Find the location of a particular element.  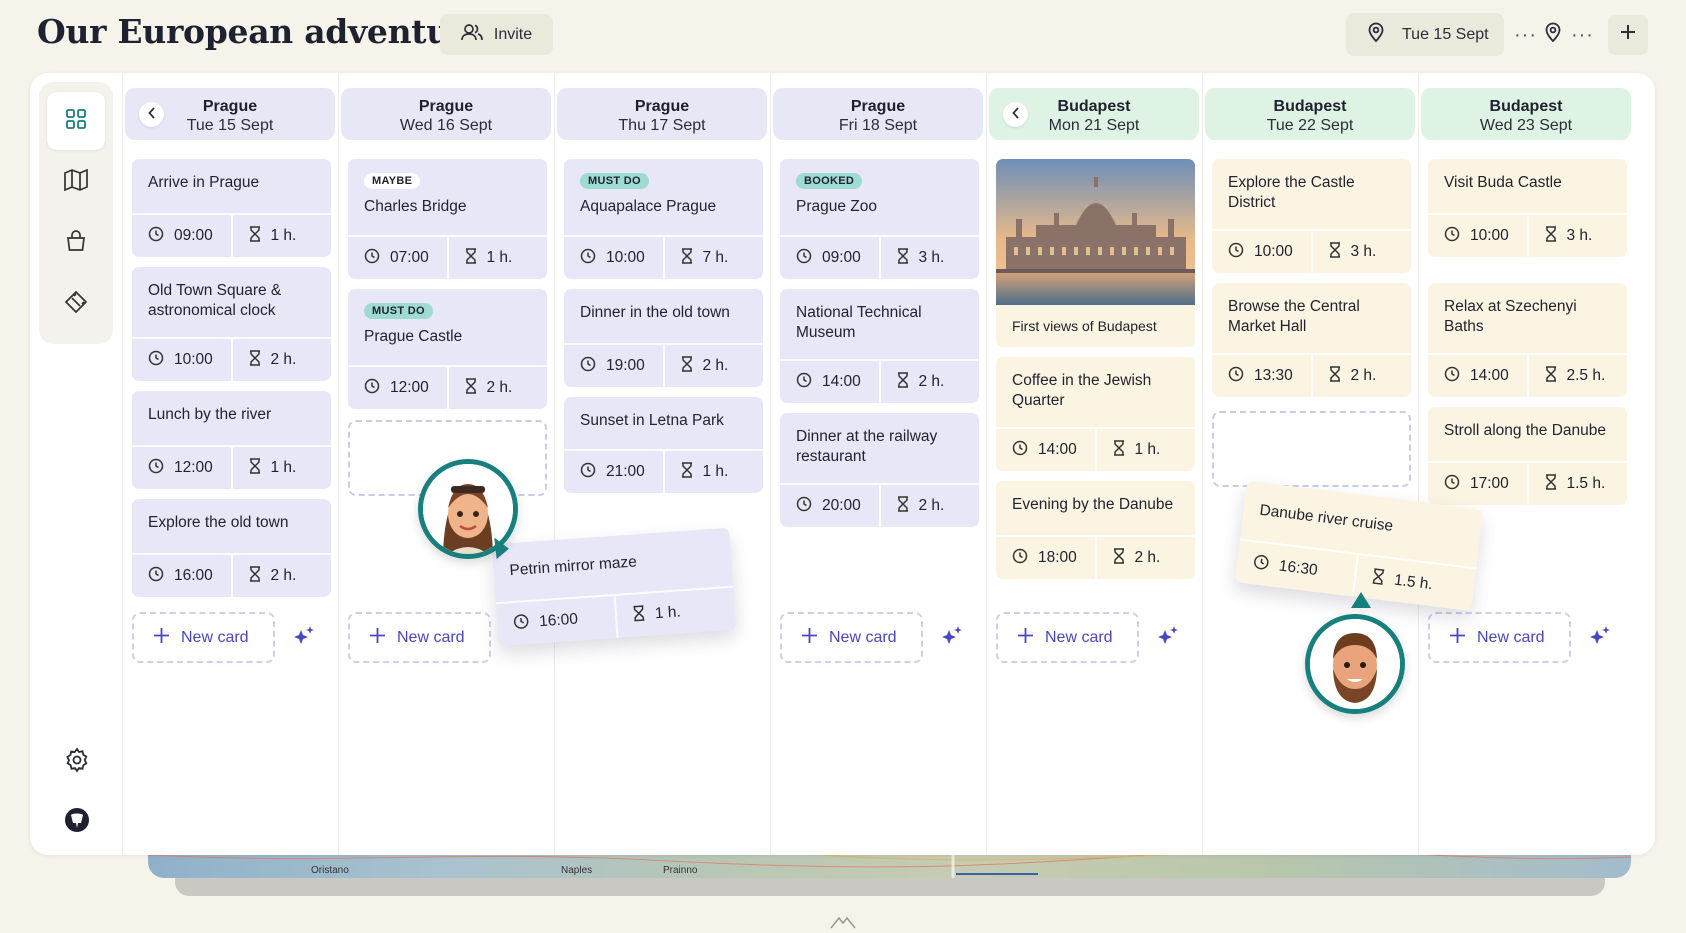

activity-card: MAYBE Charles Bridge 07:00 1 h. is located at coordinates (447, 219).